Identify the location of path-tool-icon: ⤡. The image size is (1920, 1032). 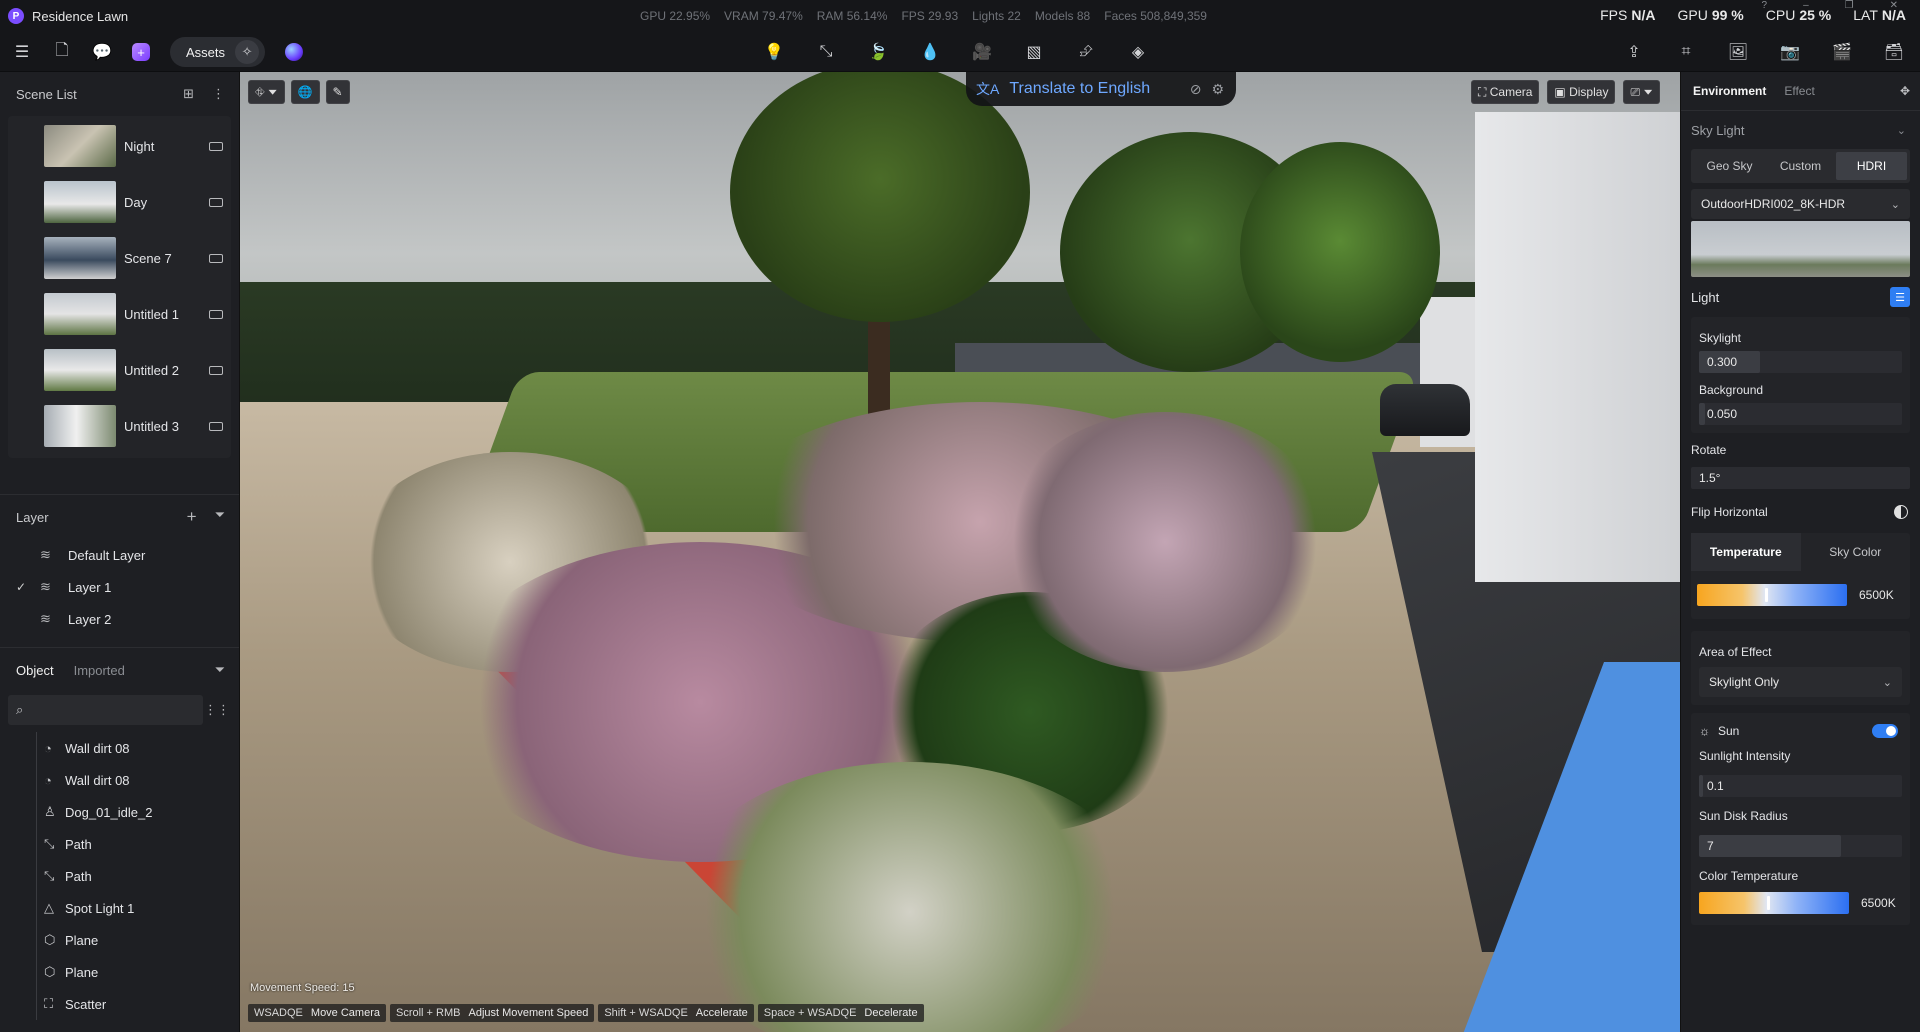
(826, 52).